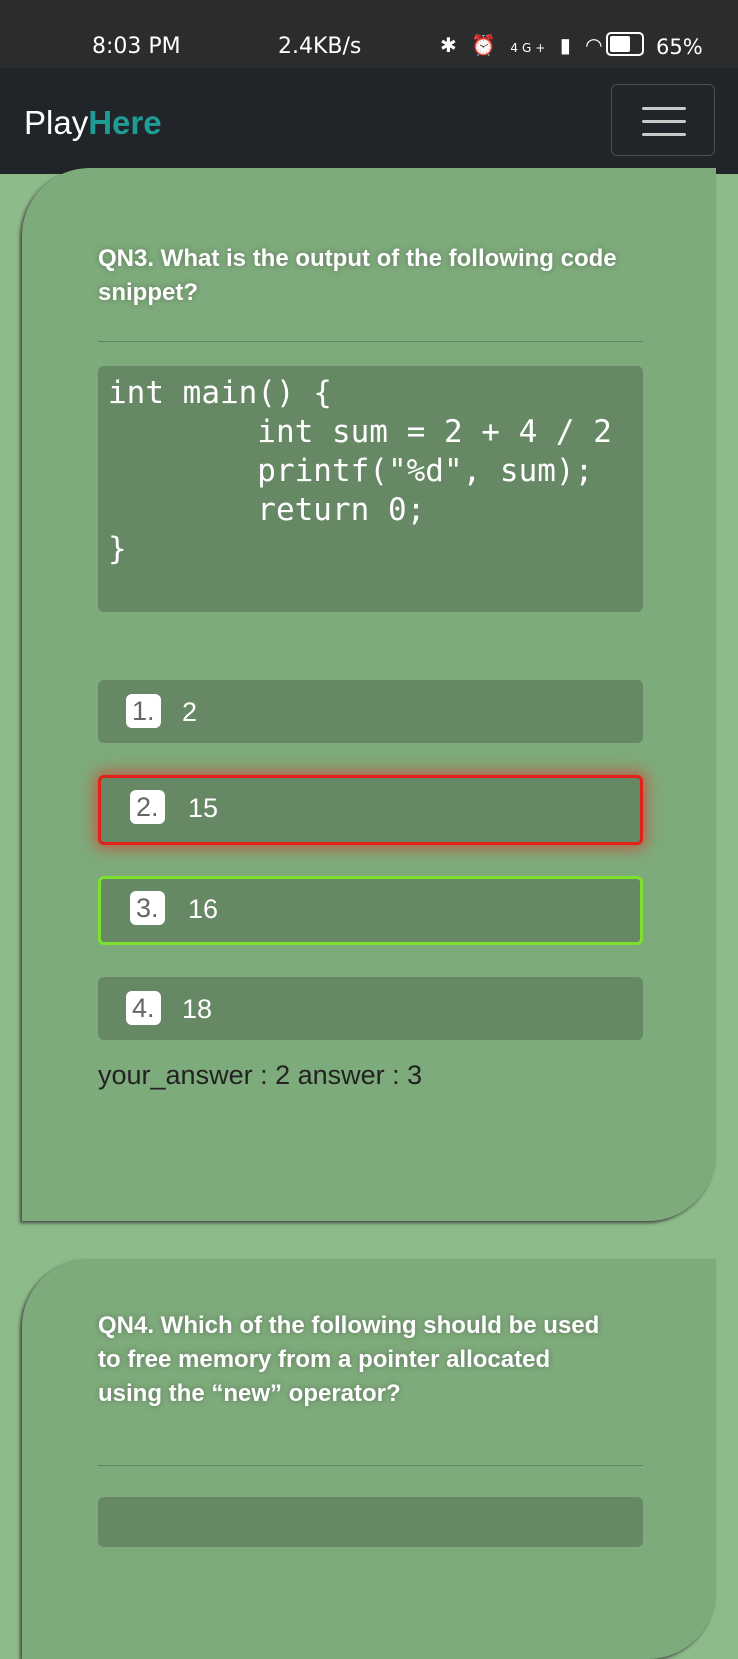 The height and width of the screenshot is (1659, 738). I want to click on option-number: 4., so click(143, 1008).